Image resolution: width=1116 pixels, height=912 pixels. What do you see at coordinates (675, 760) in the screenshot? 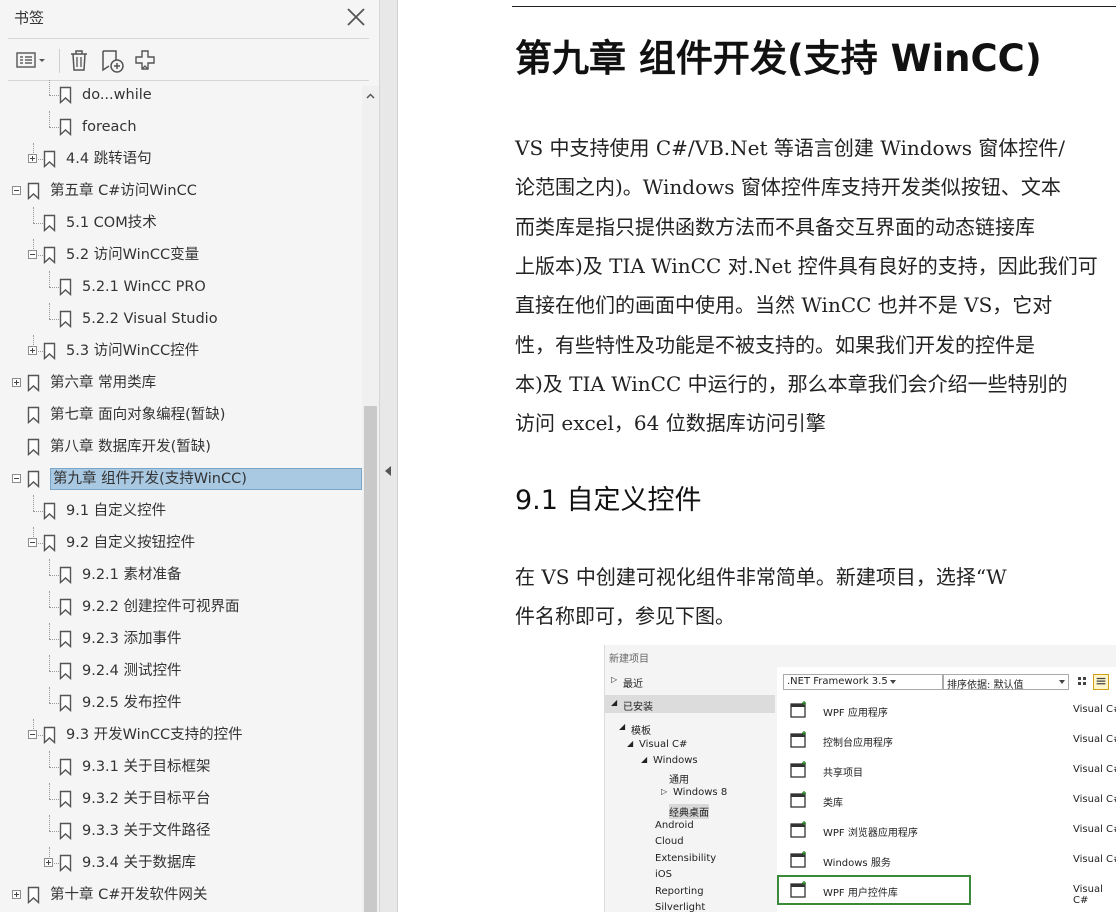
I see `template-tree-node: Windows` at bounding box center [675, 760].